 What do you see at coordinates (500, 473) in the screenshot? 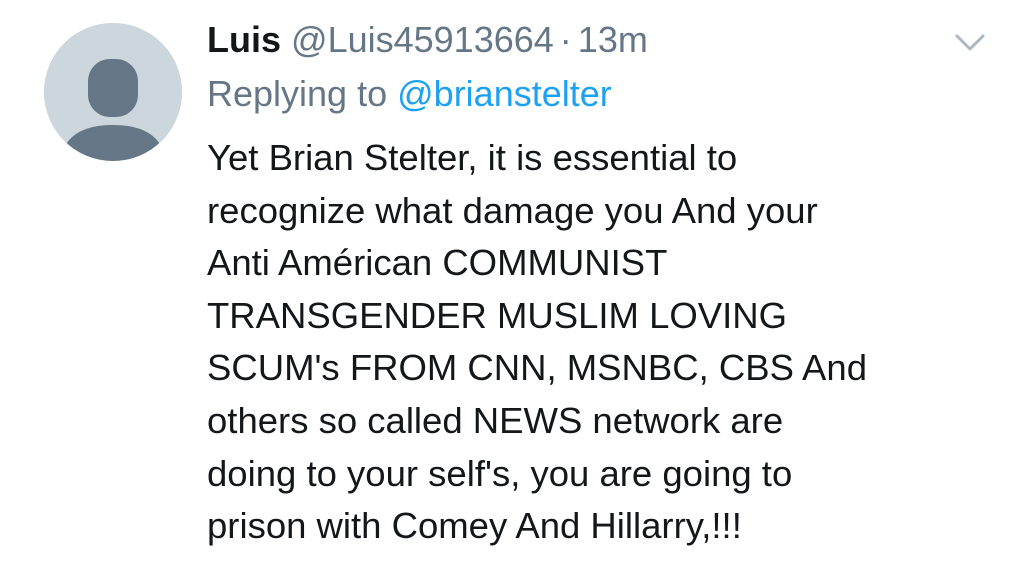
I see `tweet-text-line: doing to your self's, you are going to` at bounding box center [500, 473].